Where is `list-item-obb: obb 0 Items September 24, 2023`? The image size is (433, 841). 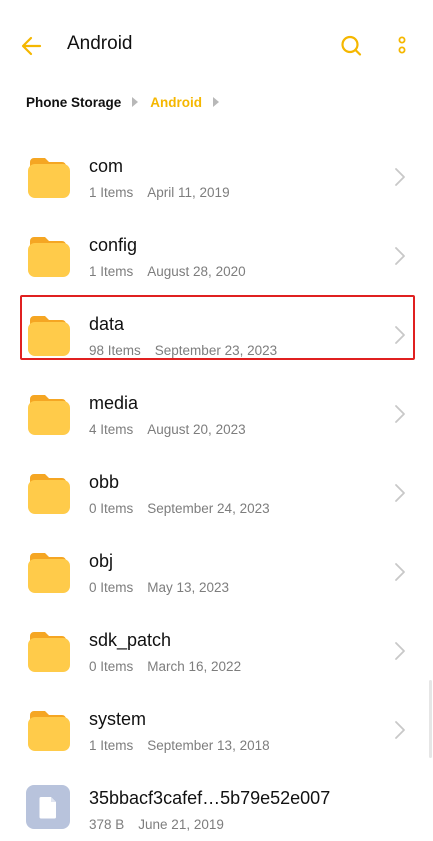 list-item-obb: obb 0 Items September 24, 2023 is located at coordinates (216, 490).